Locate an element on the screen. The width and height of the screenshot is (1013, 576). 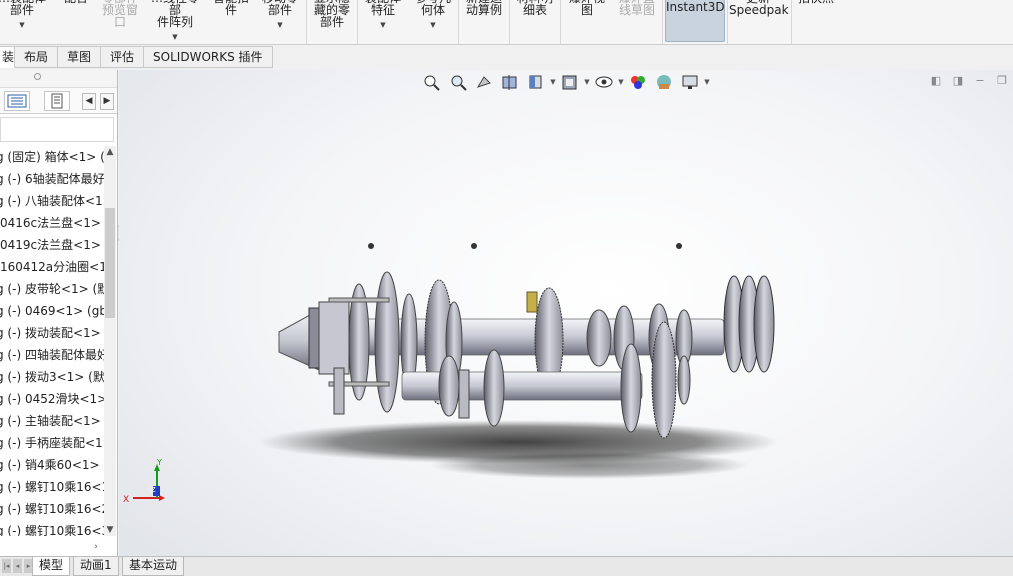
command-tab-3: 评估 is located at coordinates (123, 57).